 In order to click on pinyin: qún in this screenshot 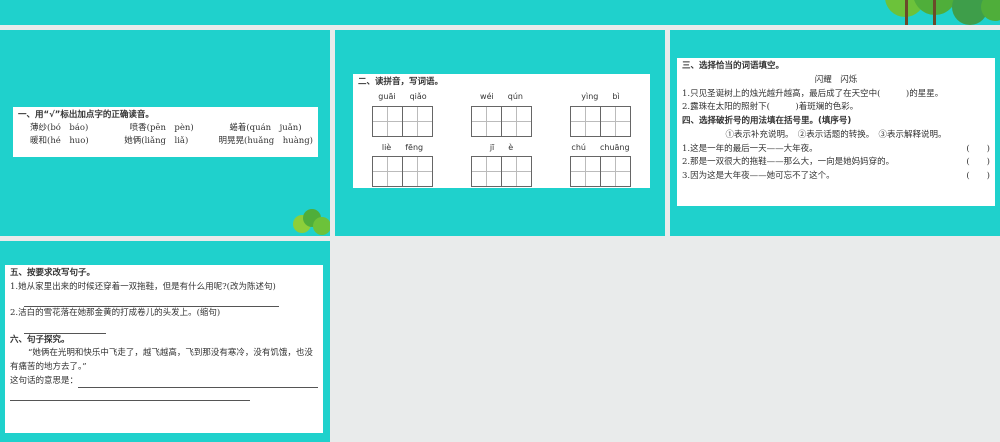, I will do `click(515, 97)`.